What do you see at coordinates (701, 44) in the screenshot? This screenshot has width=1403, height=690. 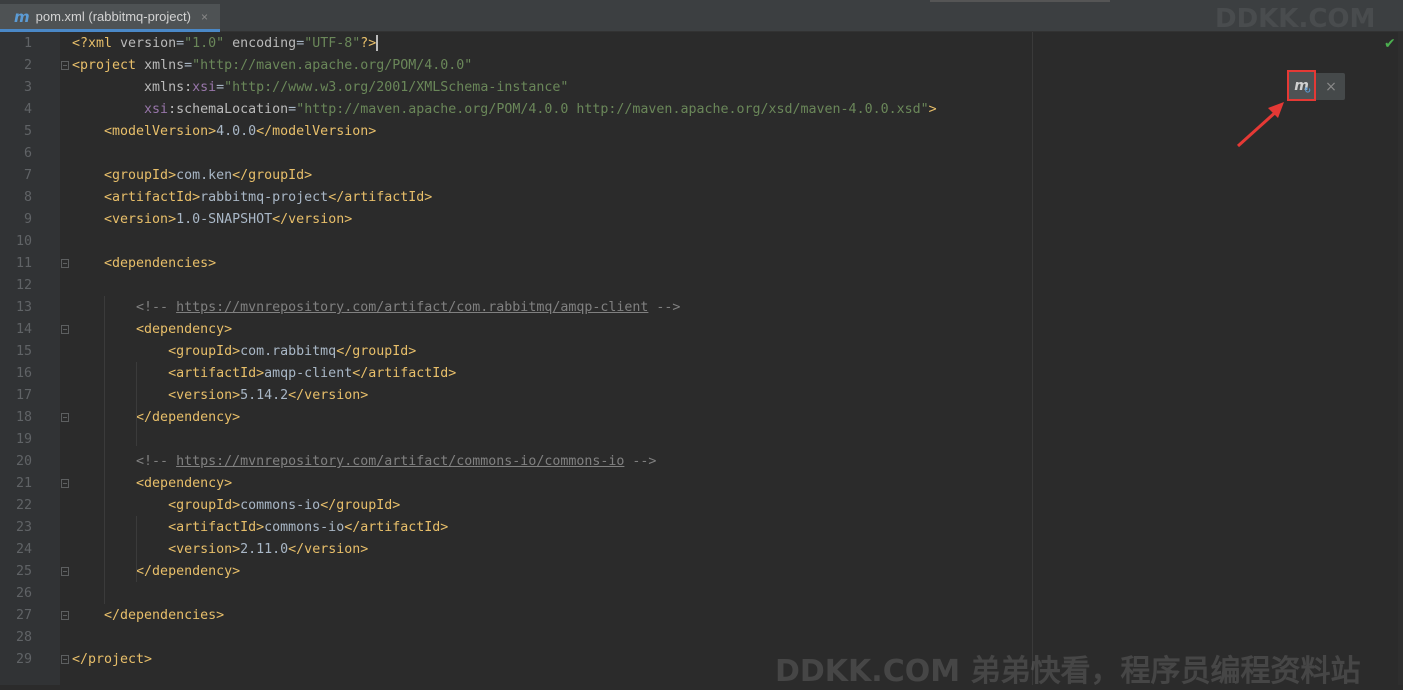 I see `code-line: 1 <?xml version="1.0" encoding="UTF-8"?>` at bounding box center [701, 44].